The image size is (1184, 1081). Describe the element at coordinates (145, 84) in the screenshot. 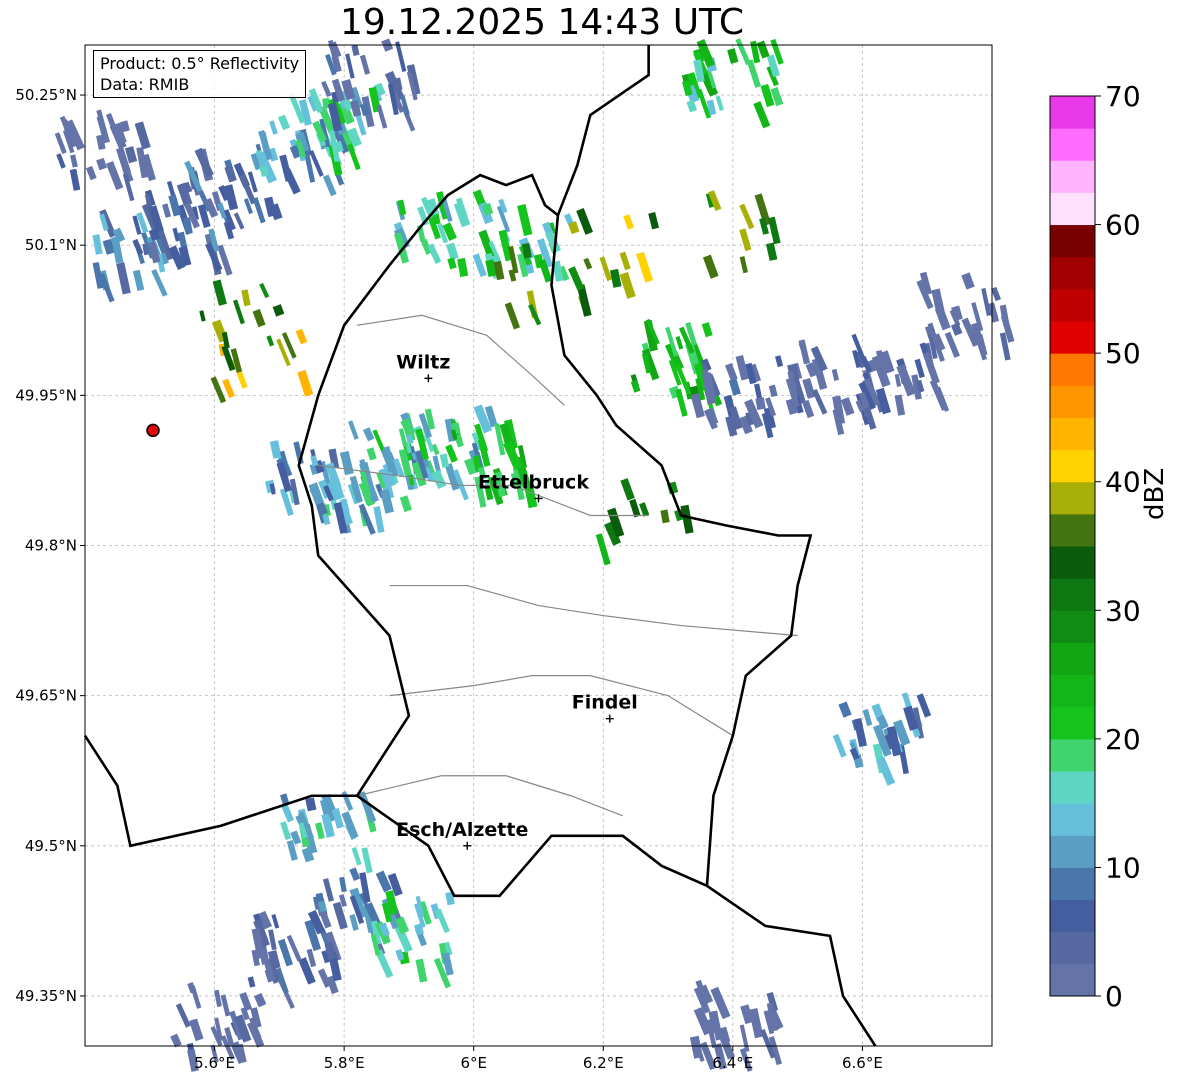

I see `data-source-label: Data: RMIB` at that location.